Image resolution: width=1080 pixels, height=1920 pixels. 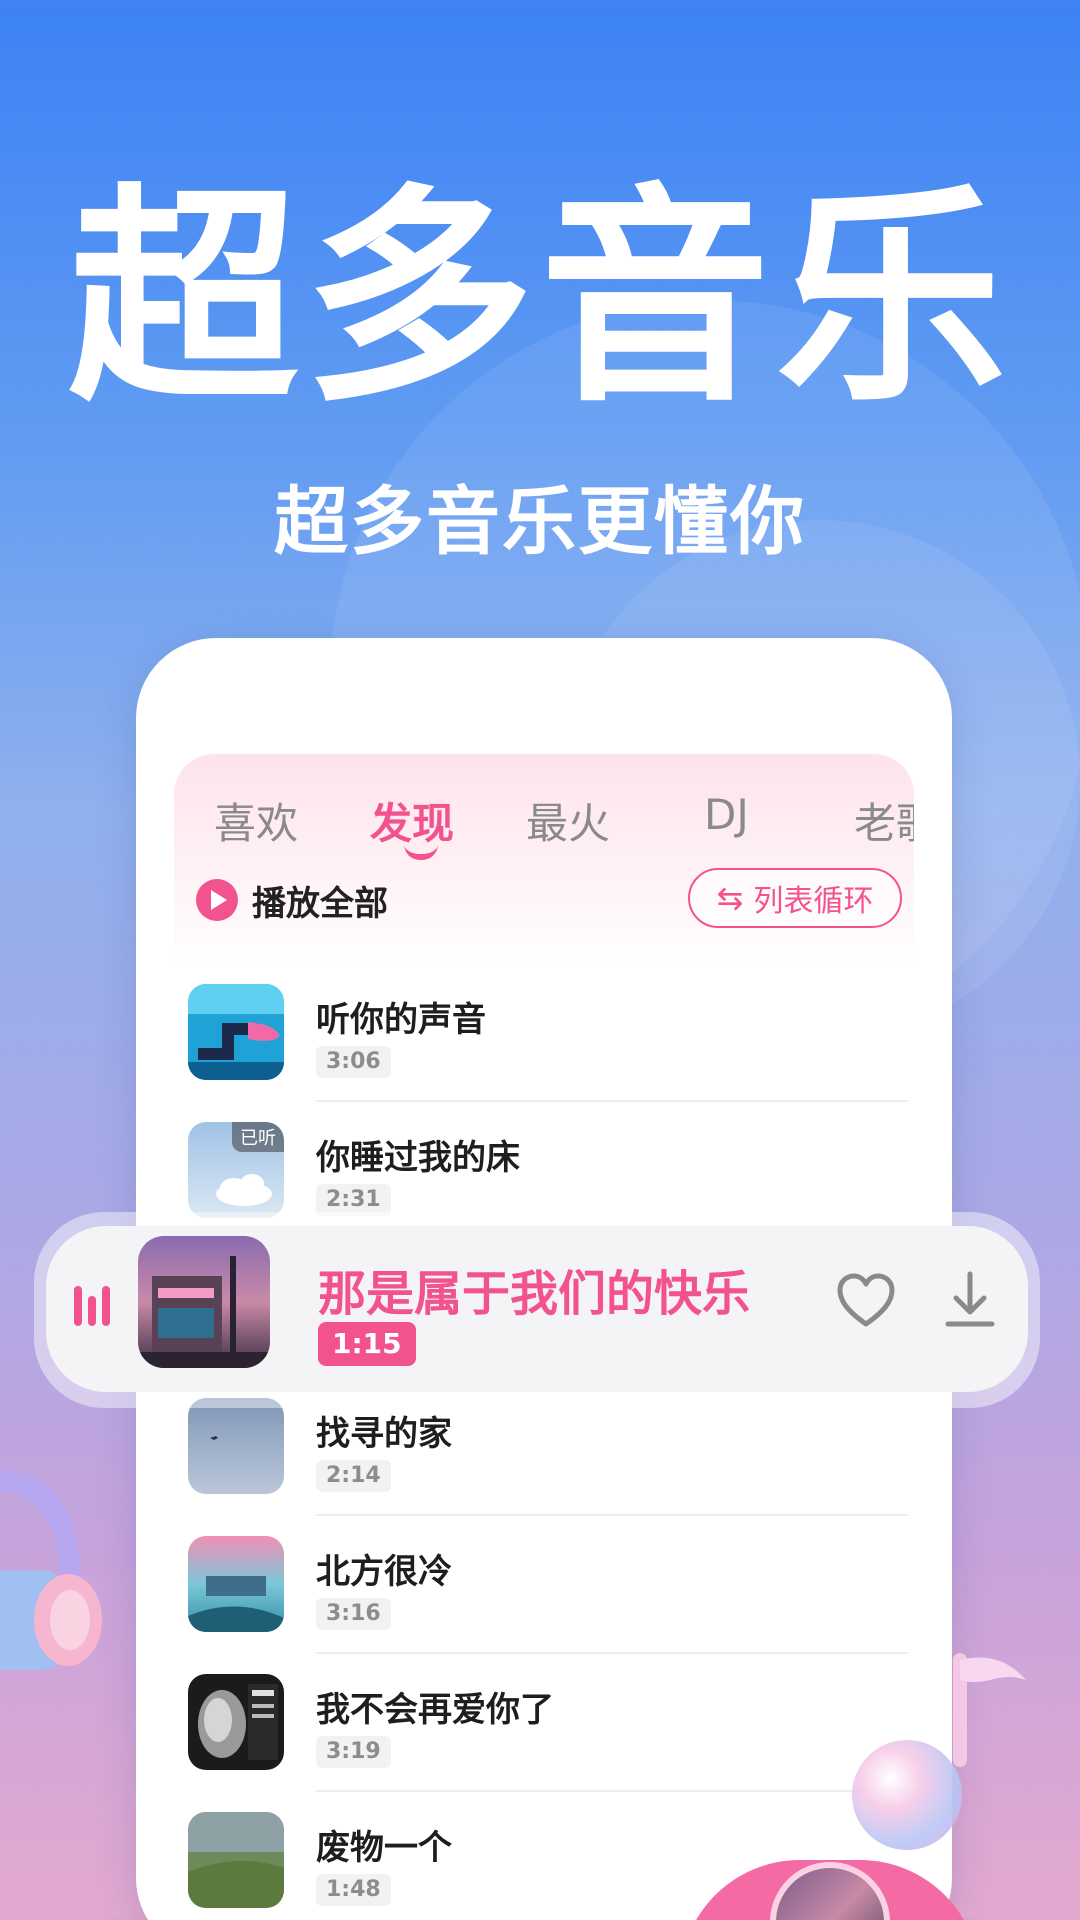 I want to click on active-tab-indicator, so click(x=421, y=852).